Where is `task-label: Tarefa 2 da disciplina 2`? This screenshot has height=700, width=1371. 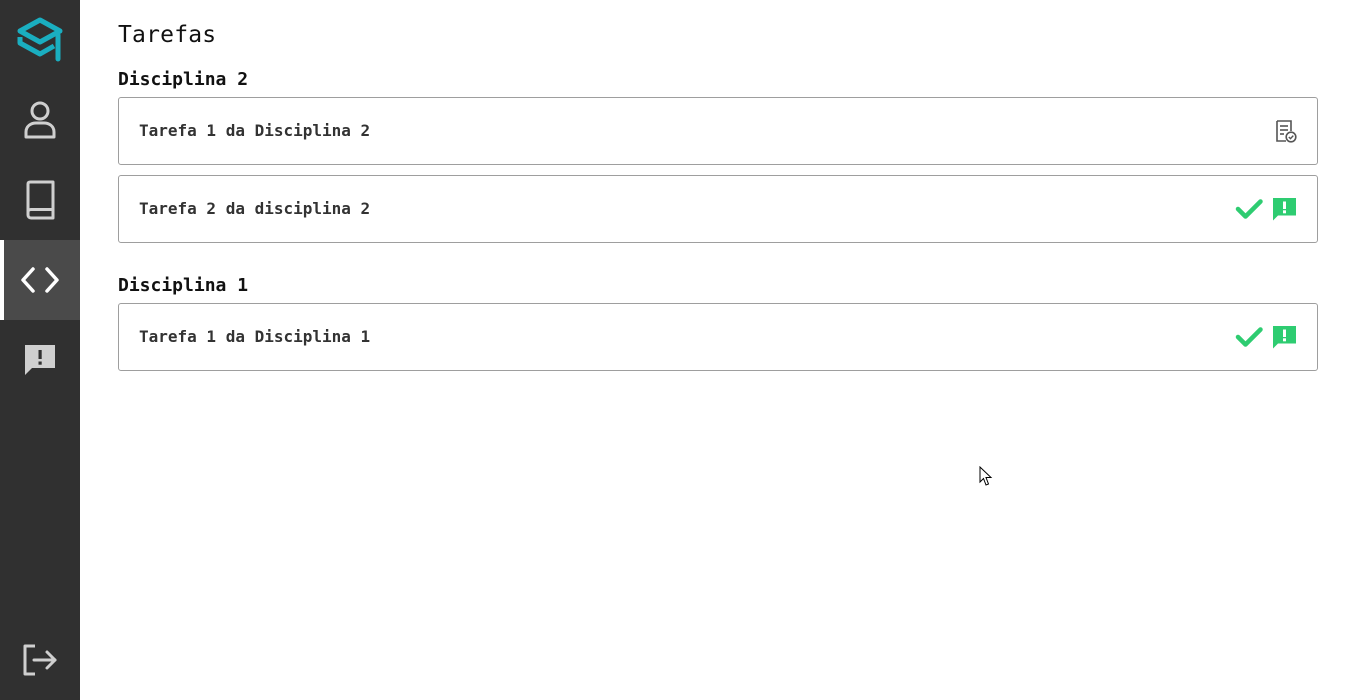
task-label: Tarefa 2 da disciplina 2 is located at coordinates (255, 208).